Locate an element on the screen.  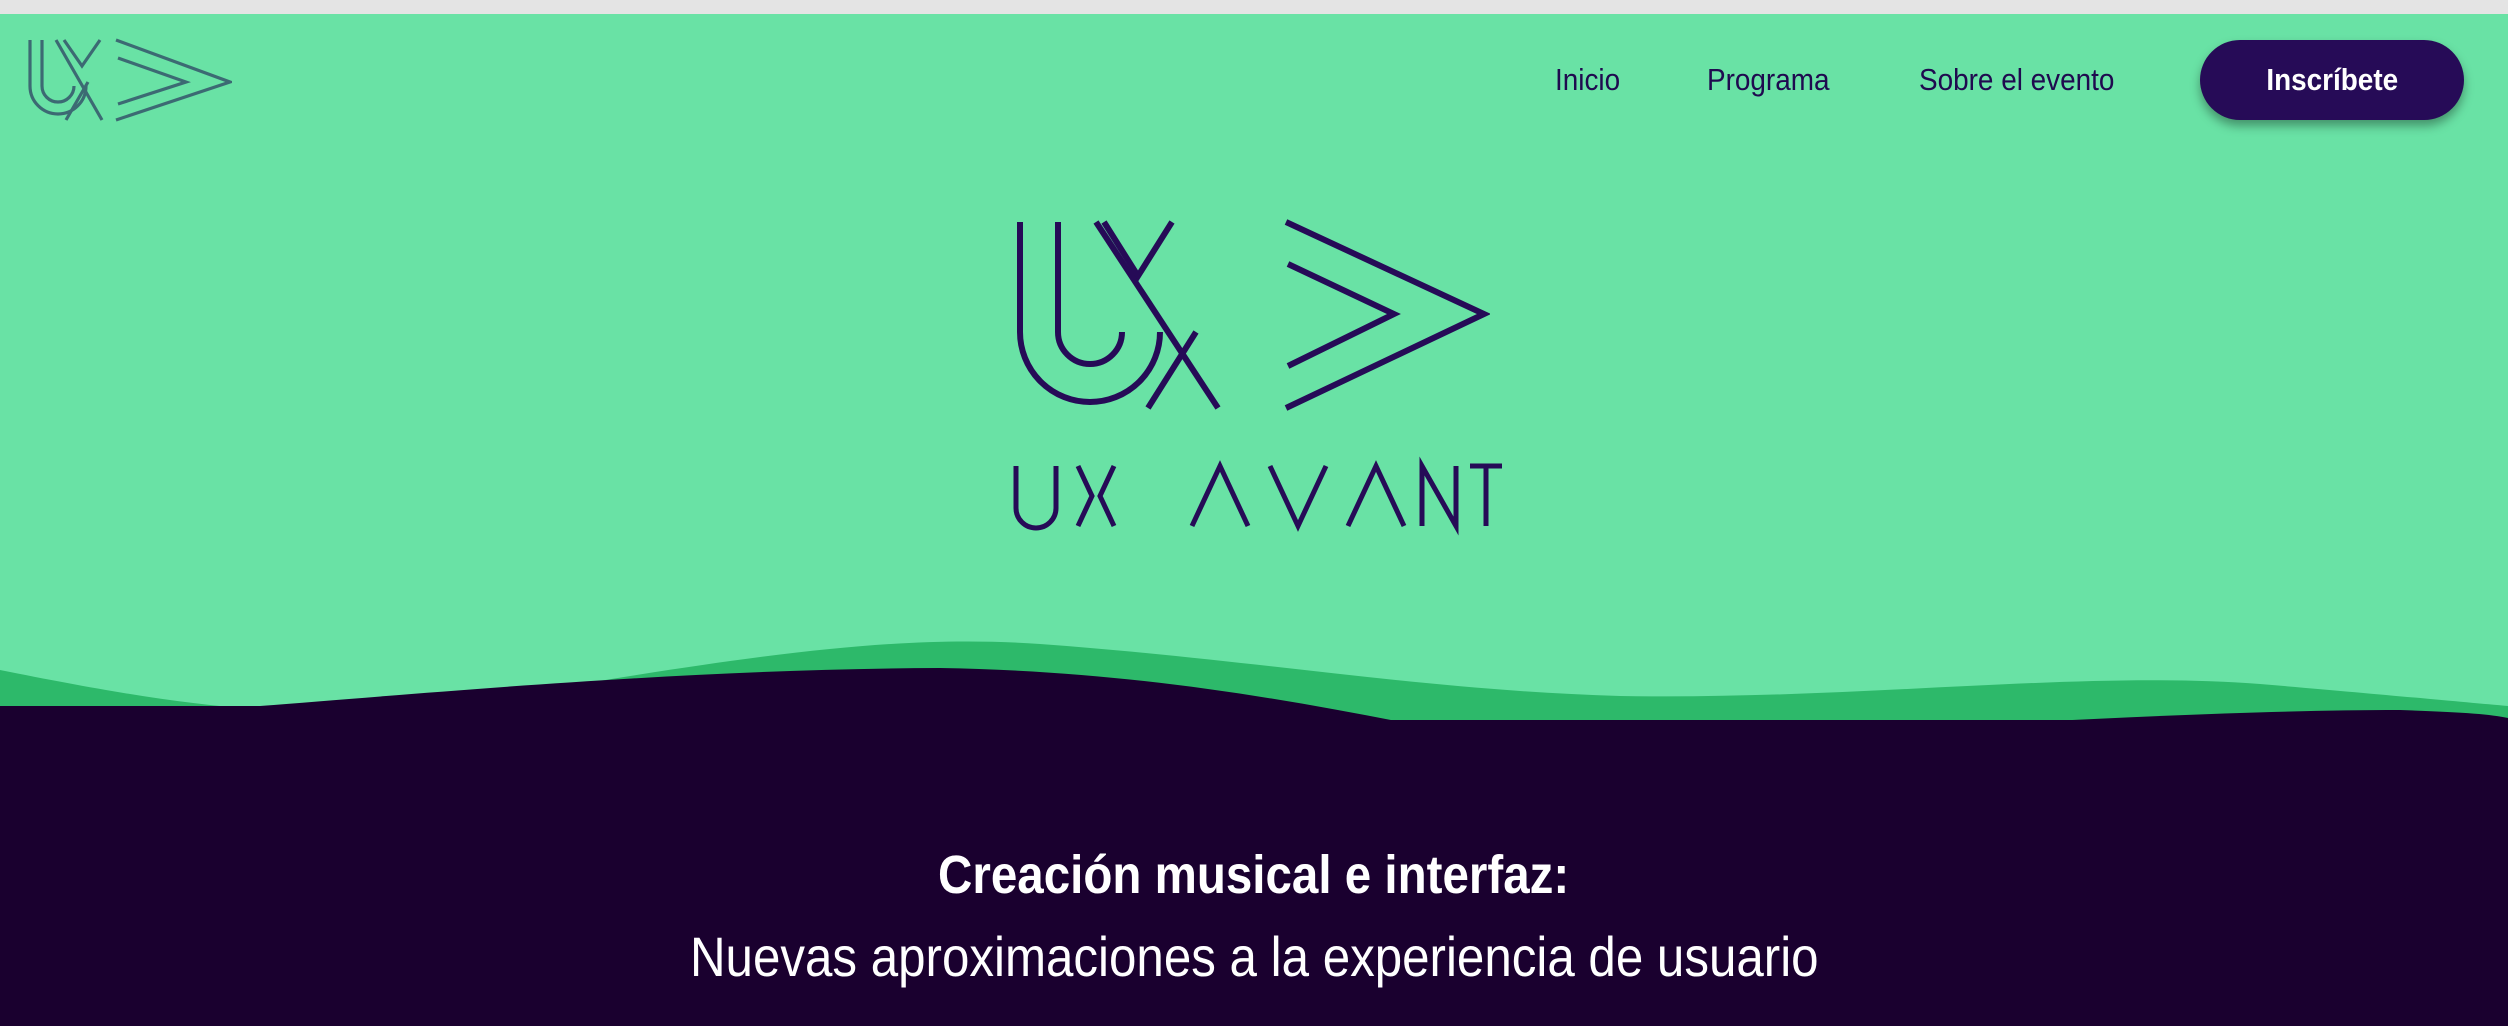
event-title: Creación musical e interfaz: is located at coordinates (1254, 875).